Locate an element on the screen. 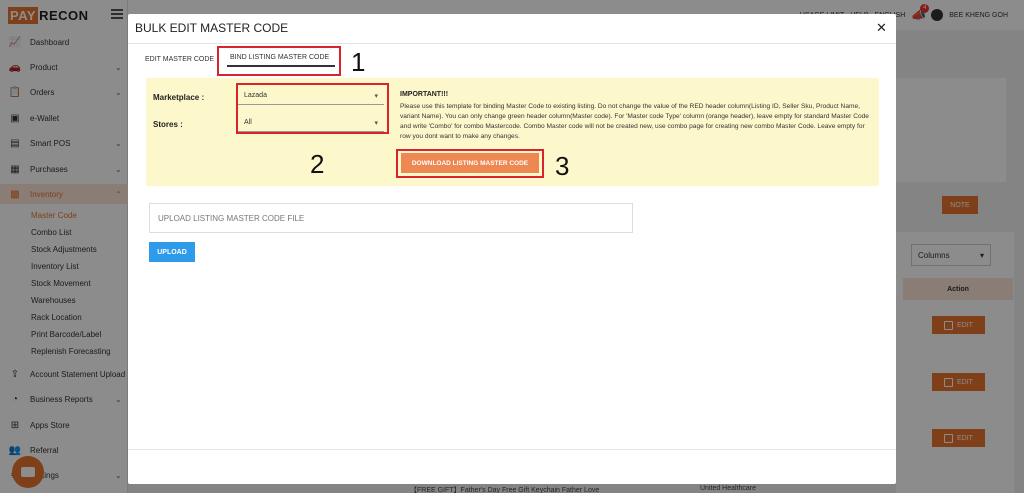 The image size is (1024, 493). upload-file-input: UPLOAD LISTING MASTER CODE FILE is located at coordinates (391, 218).